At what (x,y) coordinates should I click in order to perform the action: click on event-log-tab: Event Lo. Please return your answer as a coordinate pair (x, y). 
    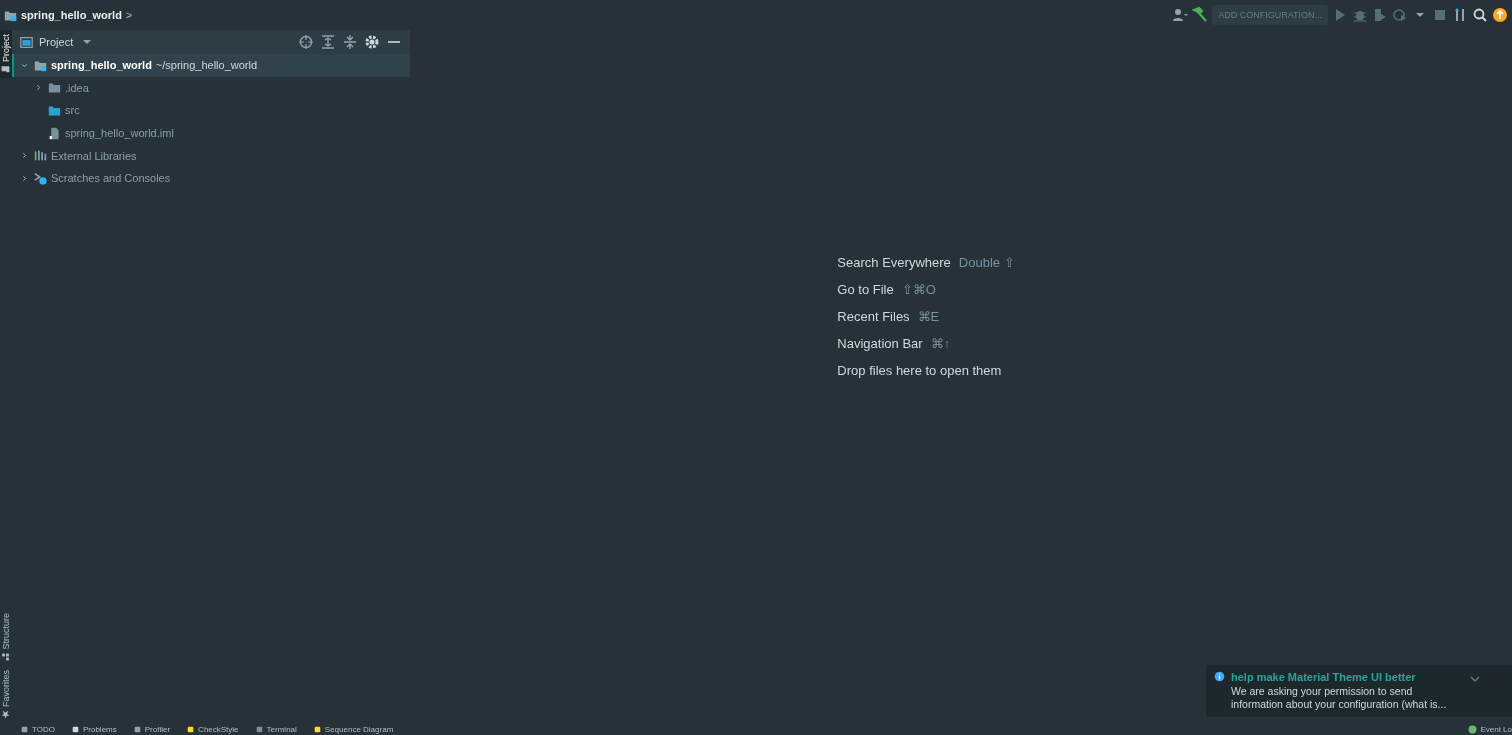
    Looking at the image, I should click on (1490, 729).